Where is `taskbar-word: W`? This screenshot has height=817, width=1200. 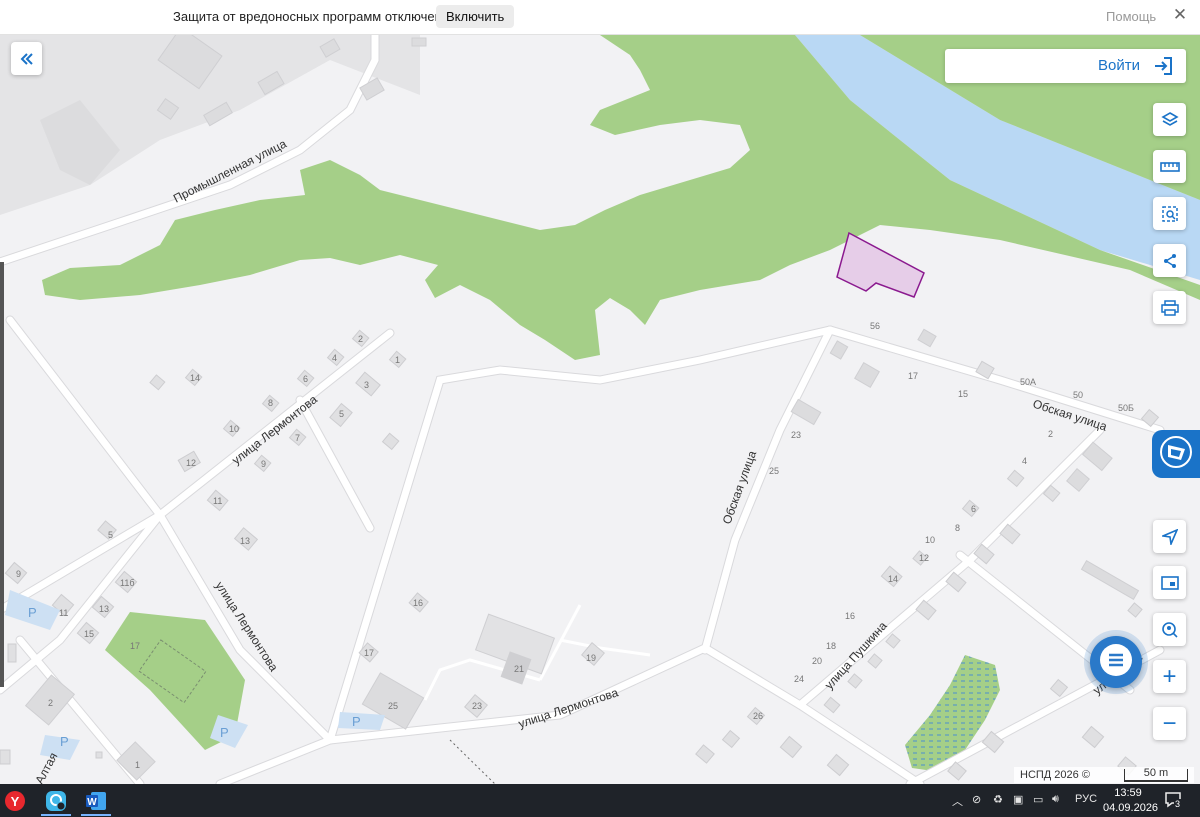 taskbar-word: W is located at coordinates (96, 800).